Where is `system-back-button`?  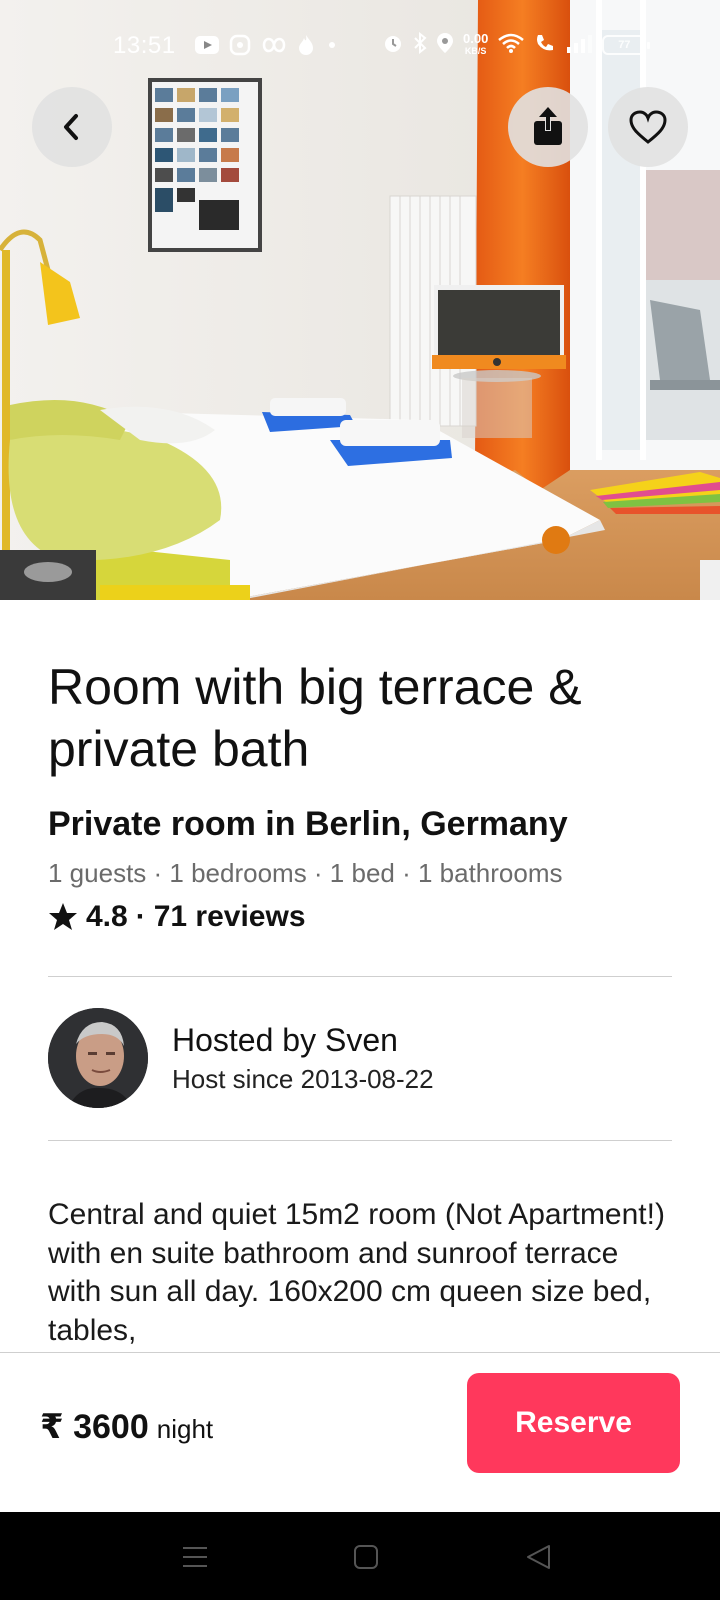 system-back-button is located at coordinates (539, 1557).